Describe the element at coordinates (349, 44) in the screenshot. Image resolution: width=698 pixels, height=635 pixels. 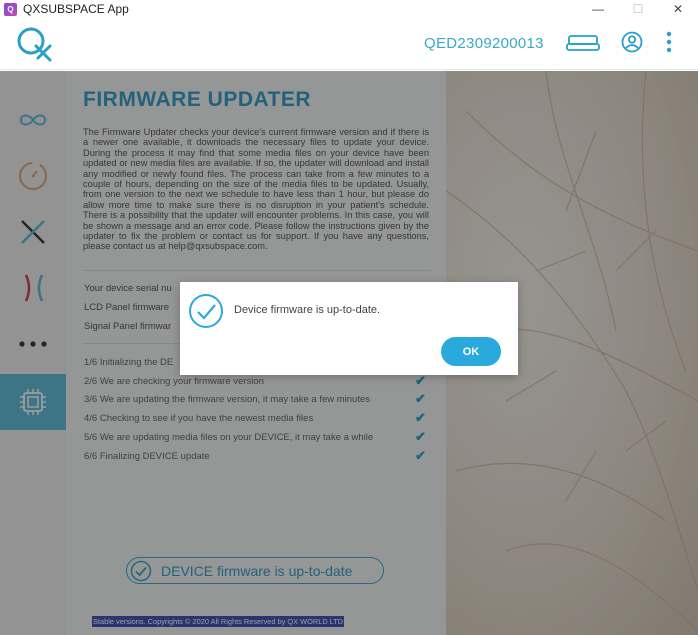
I see `app-header: QED2309200013` at that location.